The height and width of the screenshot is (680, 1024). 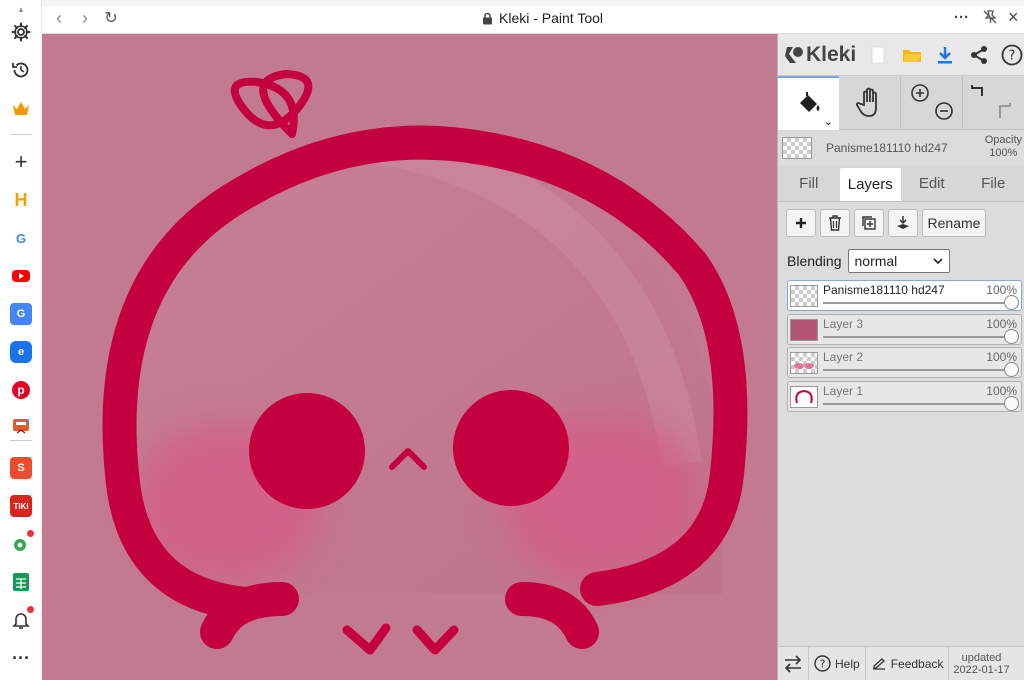 What do you see at coordinates (945, 55) in the screenshot?
I see `download-icon` at bounding box center [945, 55].